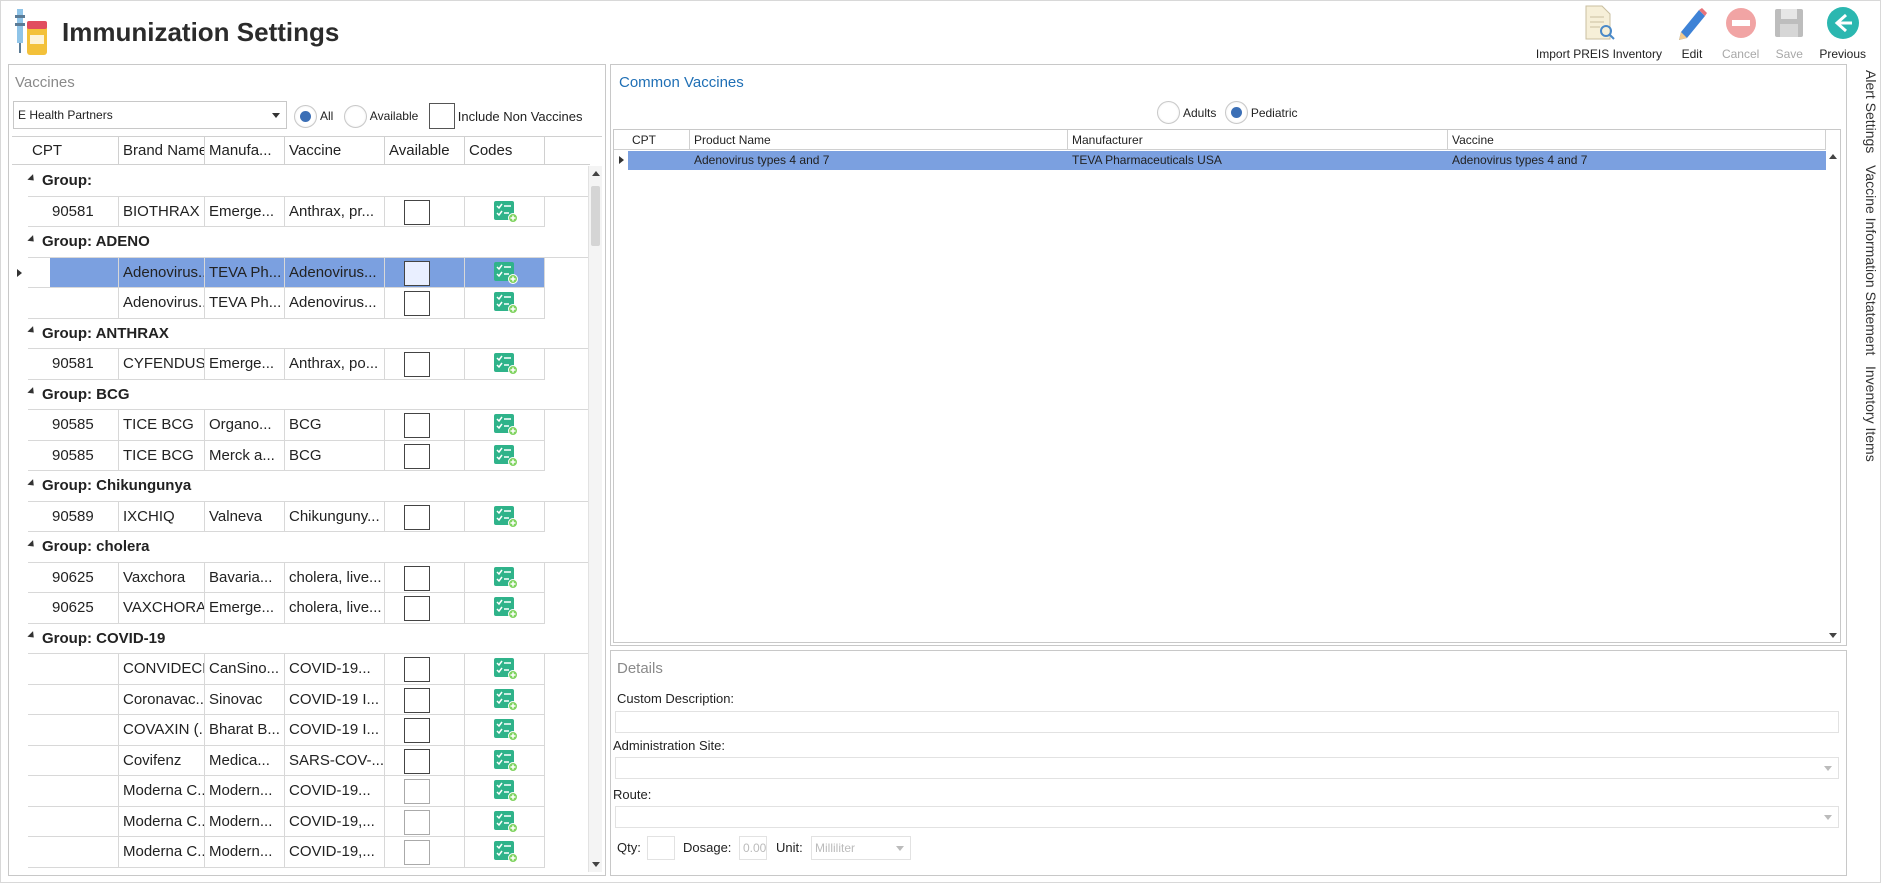 The image size is (1881, 884). I want to click on tab-inventory-items: Inventory Items, so click(1864, 414).